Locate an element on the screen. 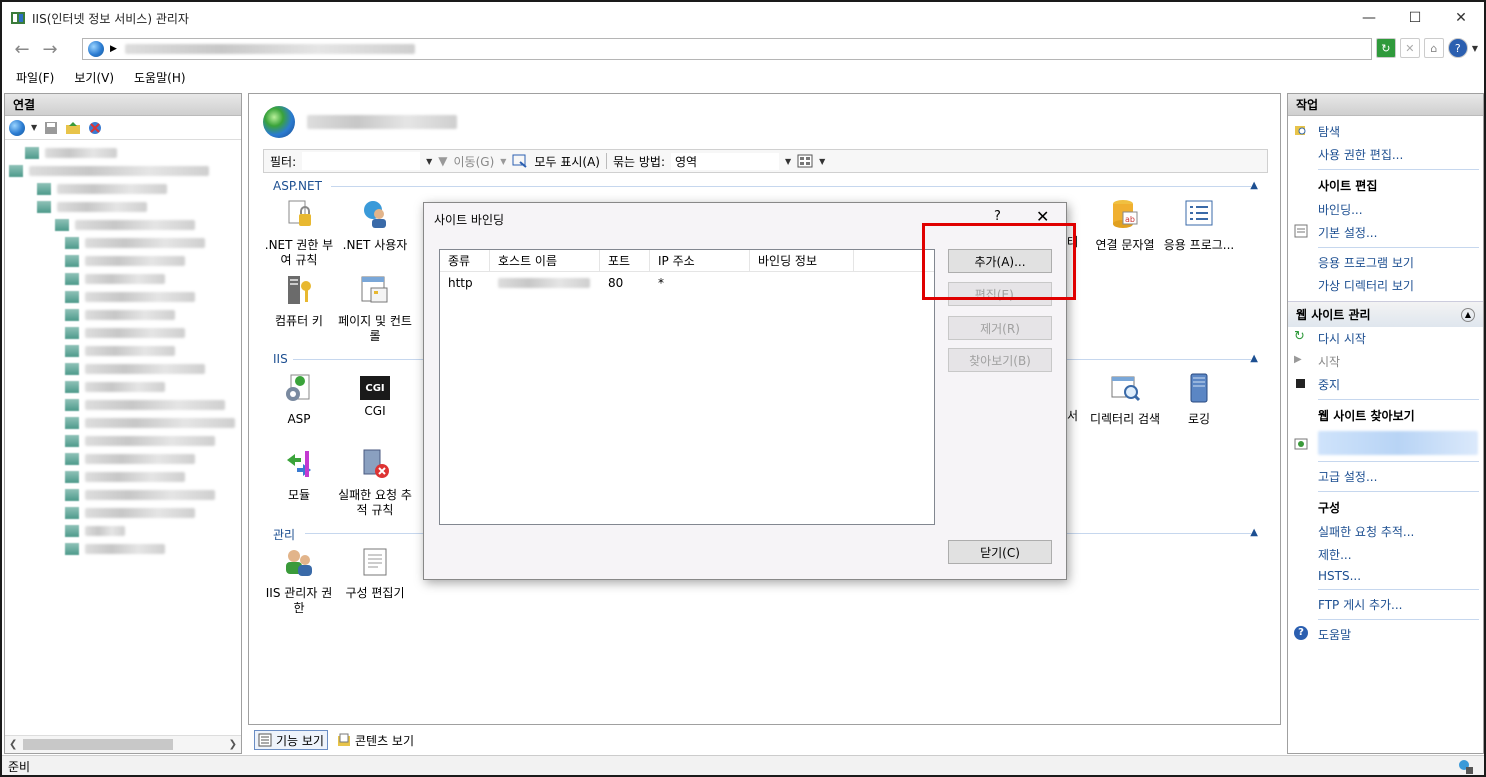 Image resolution: width=1486 pixels, height=777 pixels. scroll-right-icon: ❯ is located at coordinates (233, 744).